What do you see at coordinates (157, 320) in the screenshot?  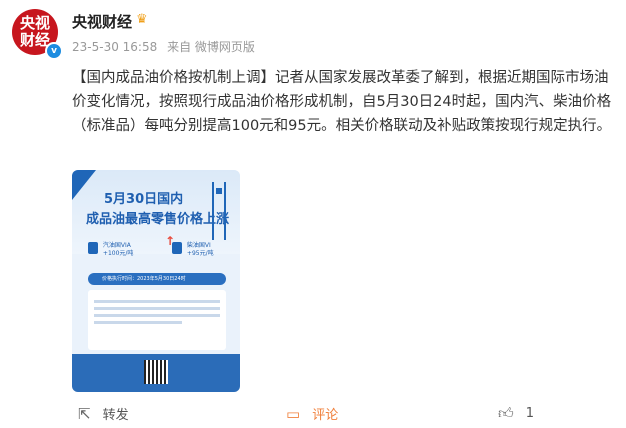 I see `poster-body-text` at bounding box center [157, 320].